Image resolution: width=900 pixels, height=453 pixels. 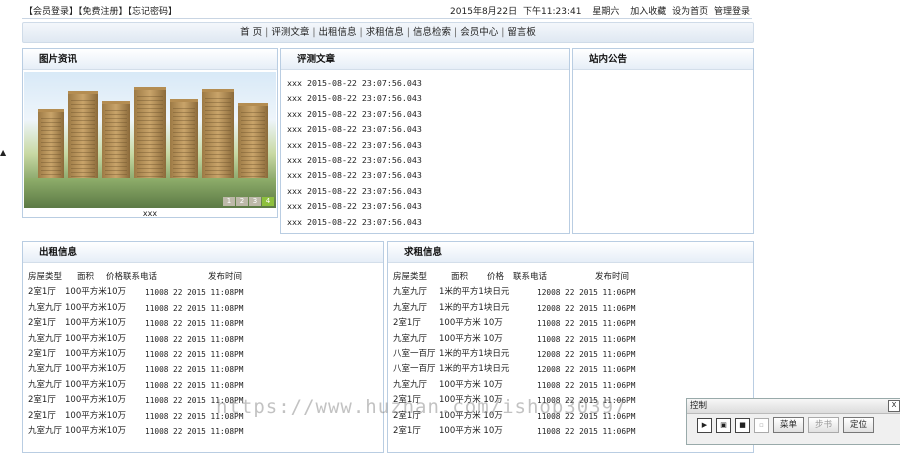 I want to click on col-type: 房屋类型, so click(x=45, y=277).